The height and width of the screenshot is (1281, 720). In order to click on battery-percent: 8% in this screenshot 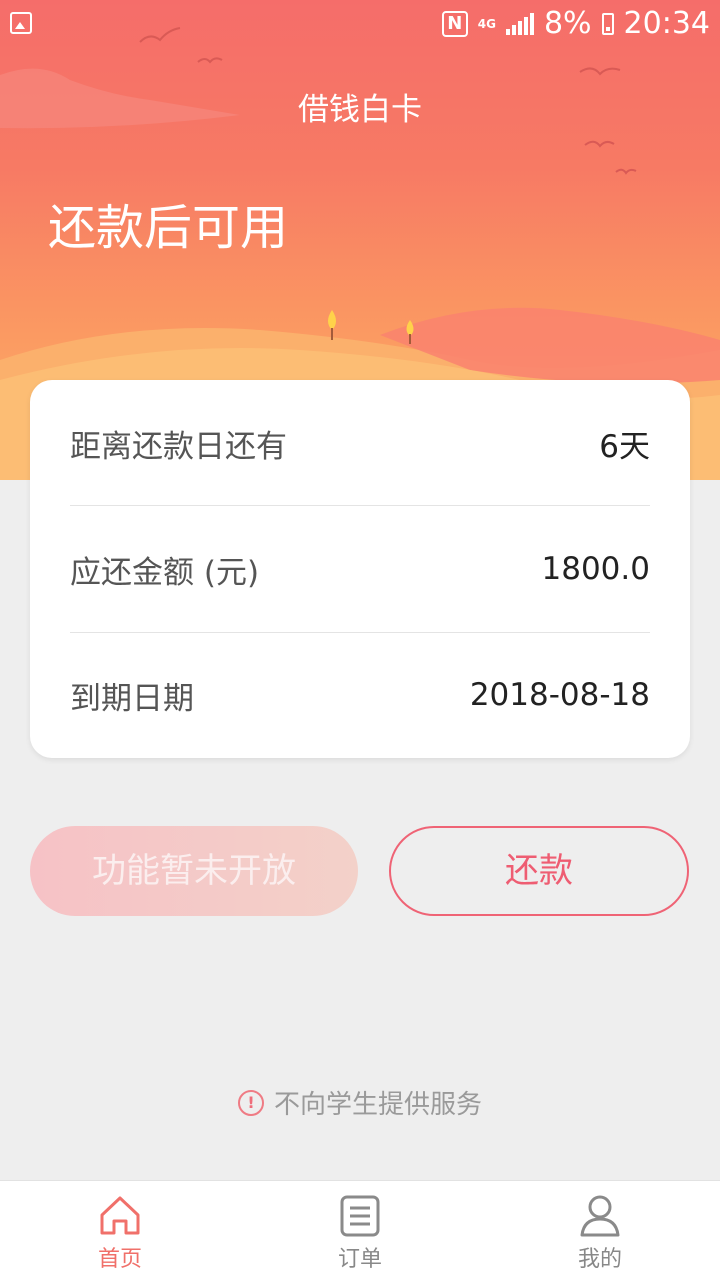, I will do `click(567, 23)`.